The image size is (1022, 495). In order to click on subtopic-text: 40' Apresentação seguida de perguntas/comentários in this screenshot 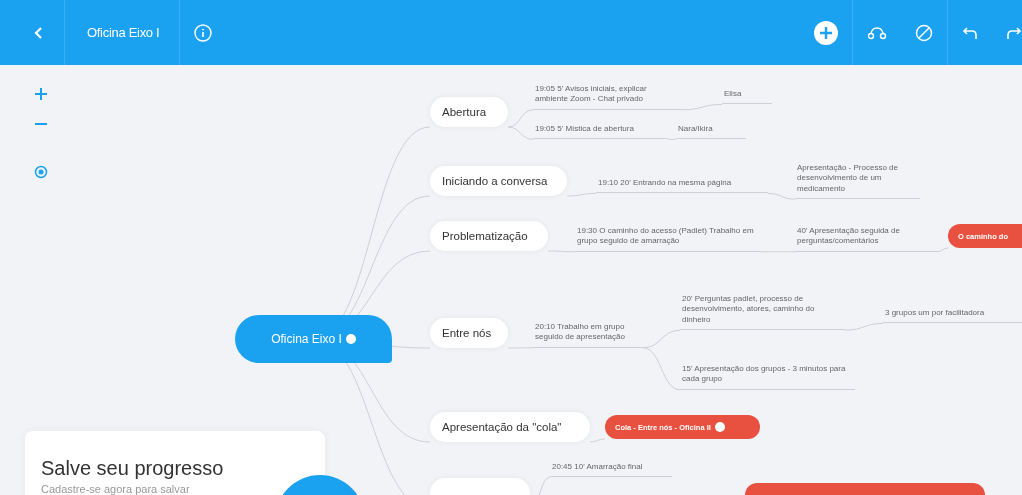, I will do `click(866, 238)`.